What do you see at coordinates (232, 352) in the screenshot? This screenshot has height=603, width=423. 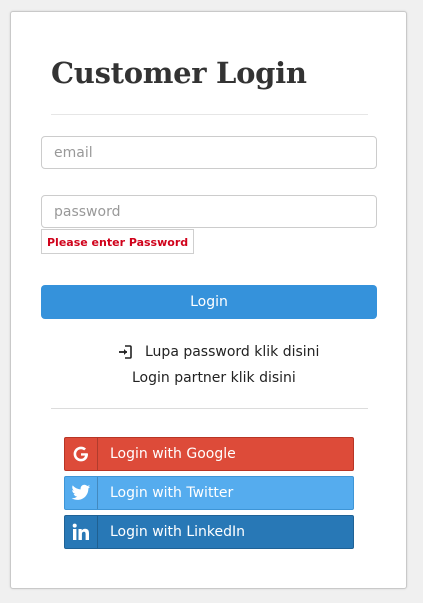 I see `forgot-password-label: Lupa password klik disini` at bounding box center [232, 352].